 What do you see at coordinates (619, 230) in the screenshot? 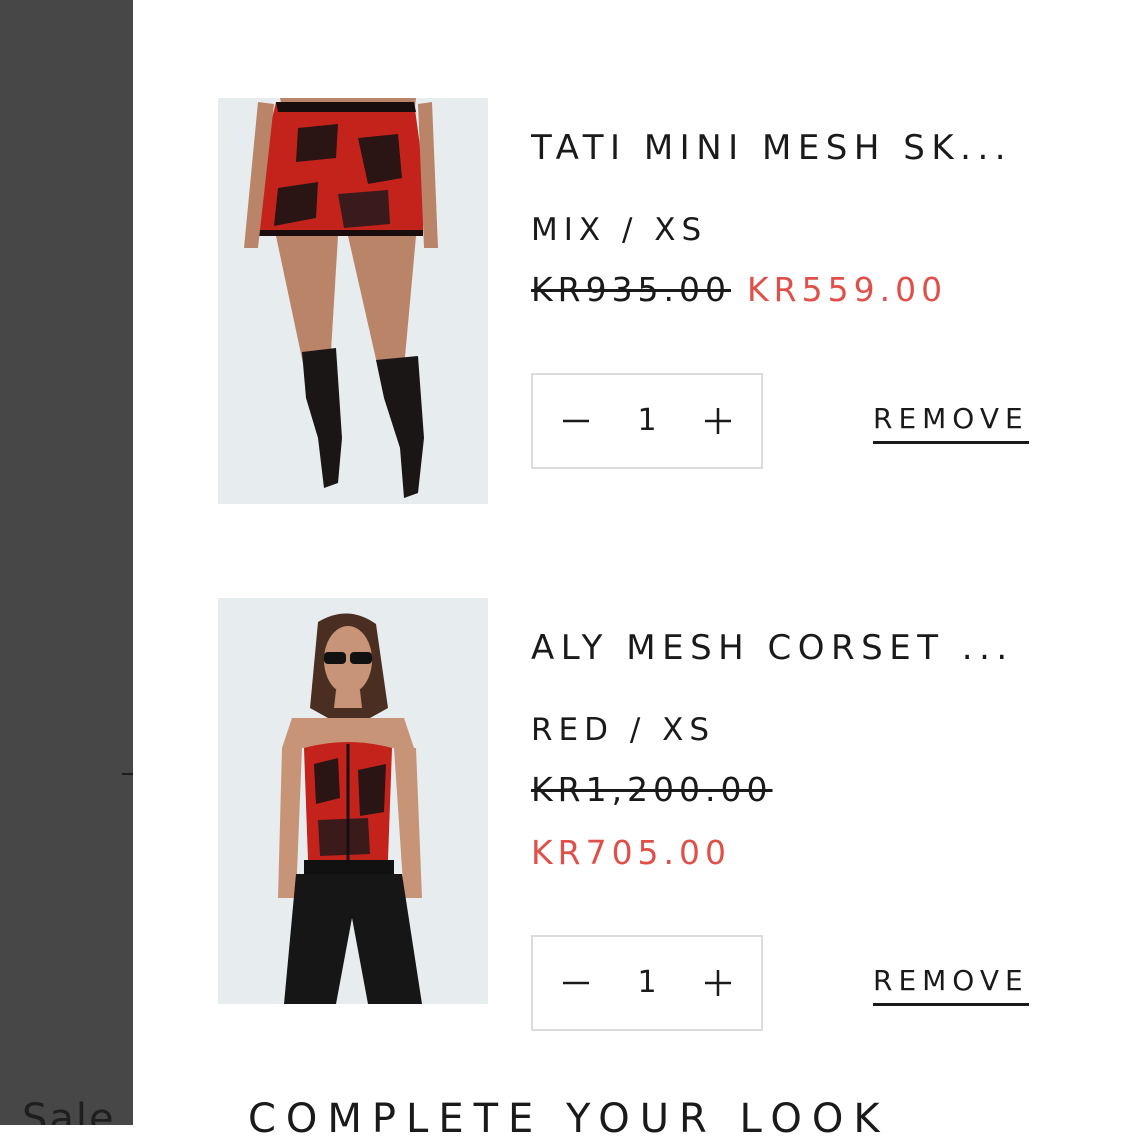
I see `product-variant: MIX / XS` at bounding box center [619, 230].